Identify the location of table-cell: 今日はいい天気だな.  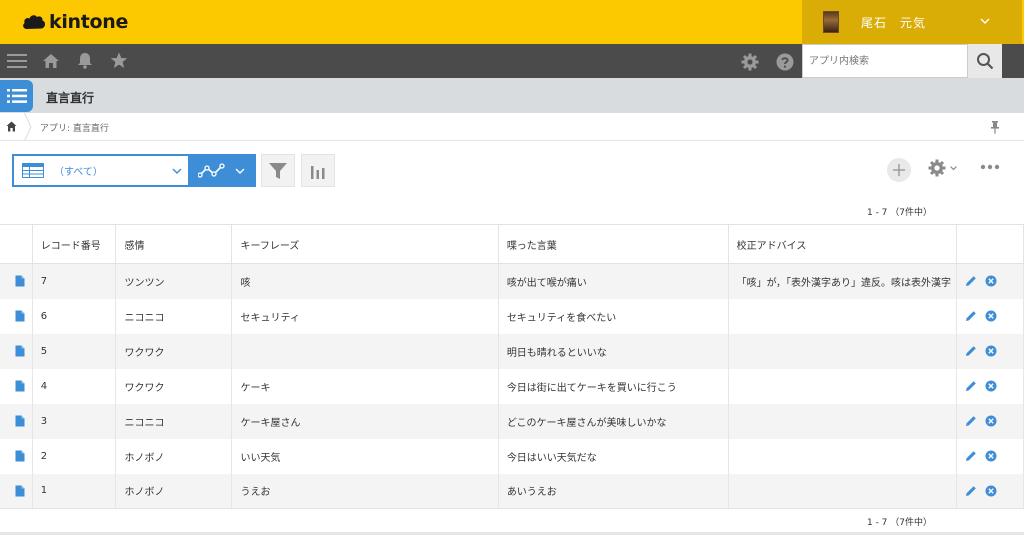
(613, 456).